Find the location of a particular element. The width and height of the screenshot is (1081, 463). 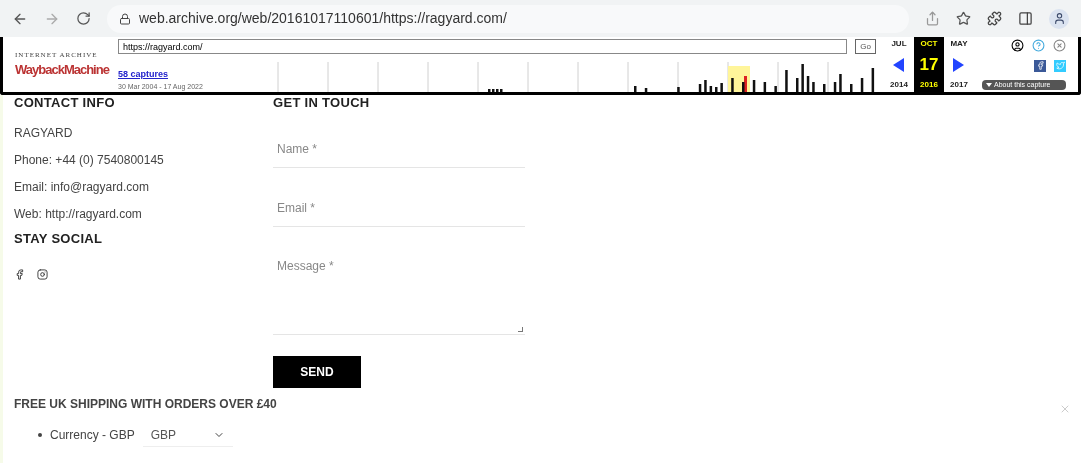

section-heading: STAY SOCIAL is located at coordinates (59, 239).